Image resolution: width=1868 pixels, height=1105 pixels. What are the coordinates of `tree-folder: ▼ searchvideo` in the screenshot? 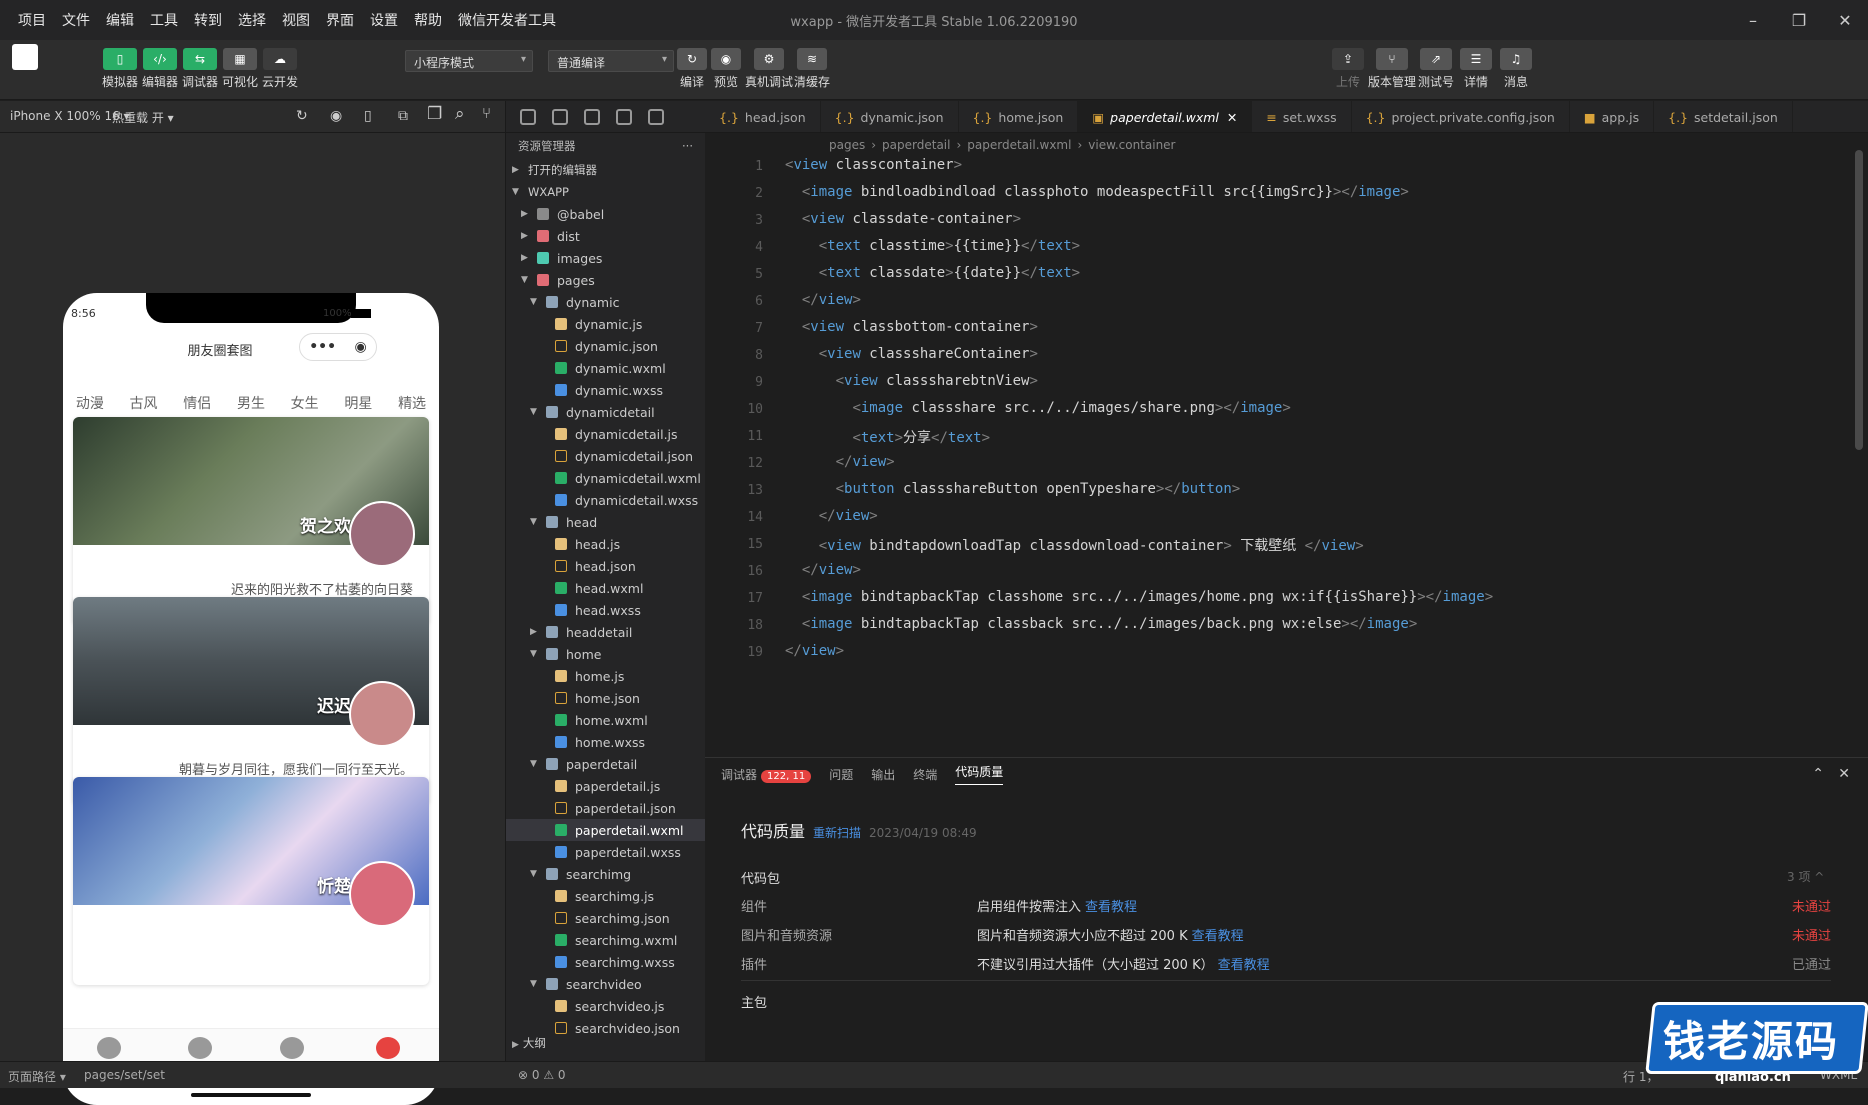 It's located at (605, 984).